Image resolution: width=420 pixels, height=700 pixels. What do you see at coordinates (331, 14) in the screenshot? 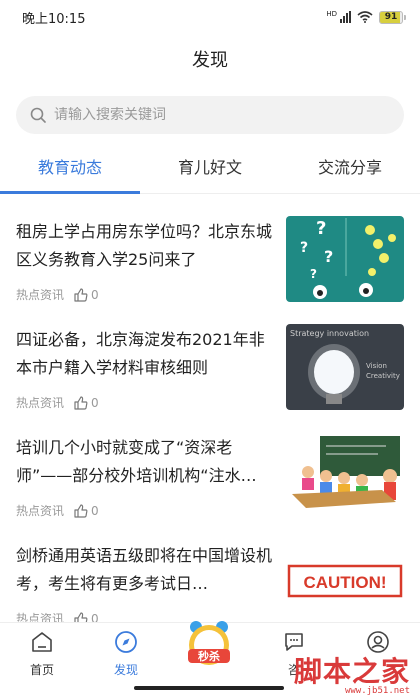
I see `network-type: HD` at bounding box center [331, 14].